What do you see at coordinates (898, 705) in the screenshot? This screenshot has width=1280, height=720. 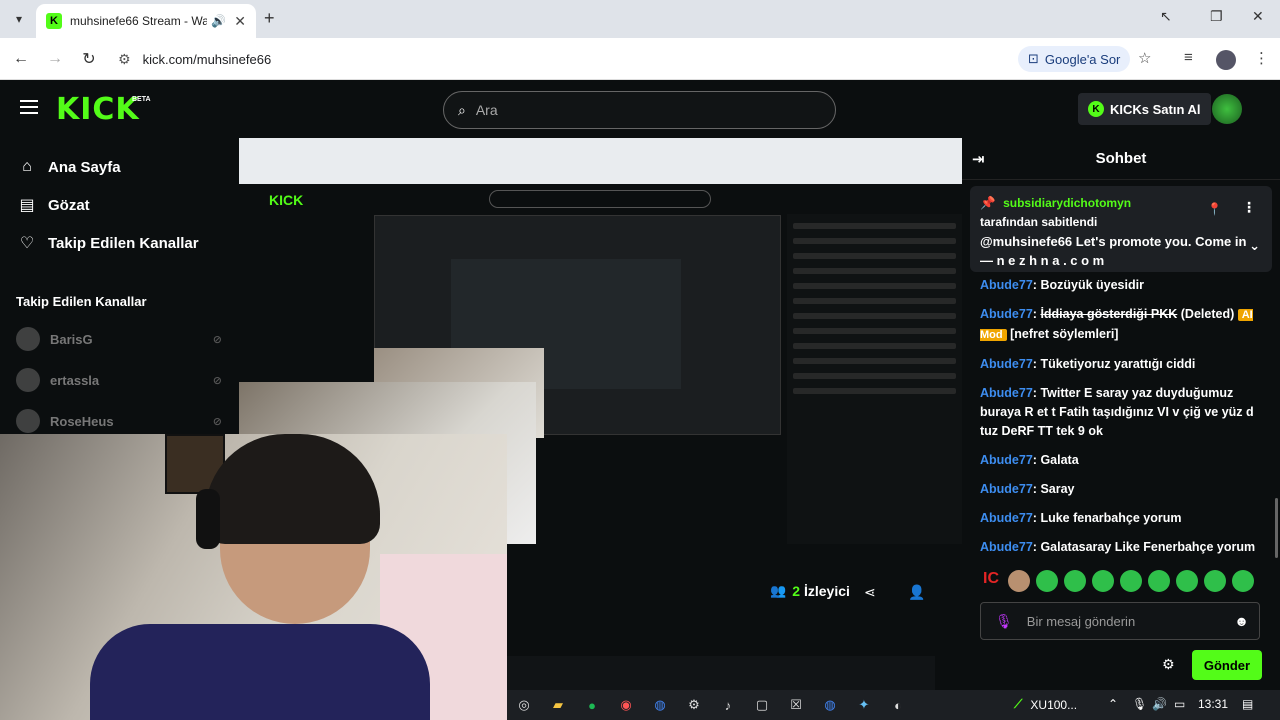 I see `obs-icon: ◐` at bounding box center [898, 705].